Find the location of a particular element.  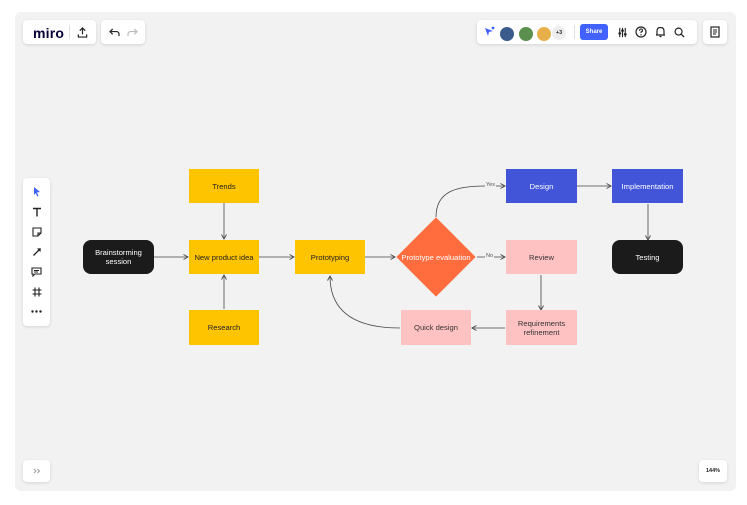

node-research: Research is located at coordinates (224, 327).